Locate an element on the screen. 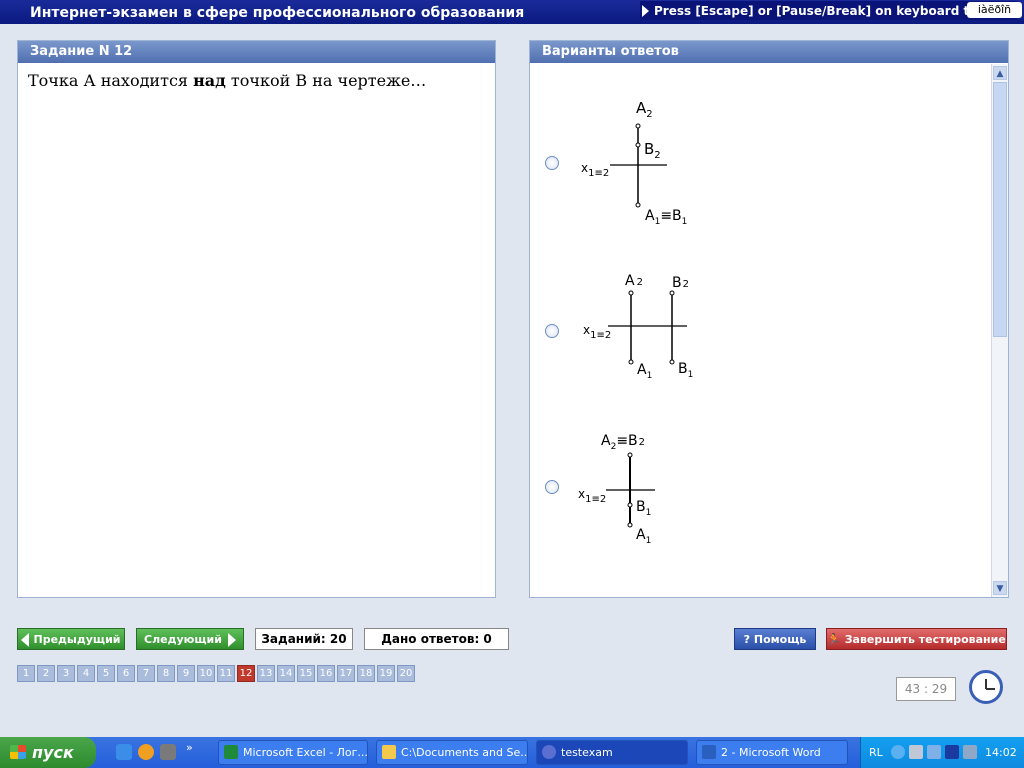  question-part-1: Точка А находится is located at coordinates (111, 80).